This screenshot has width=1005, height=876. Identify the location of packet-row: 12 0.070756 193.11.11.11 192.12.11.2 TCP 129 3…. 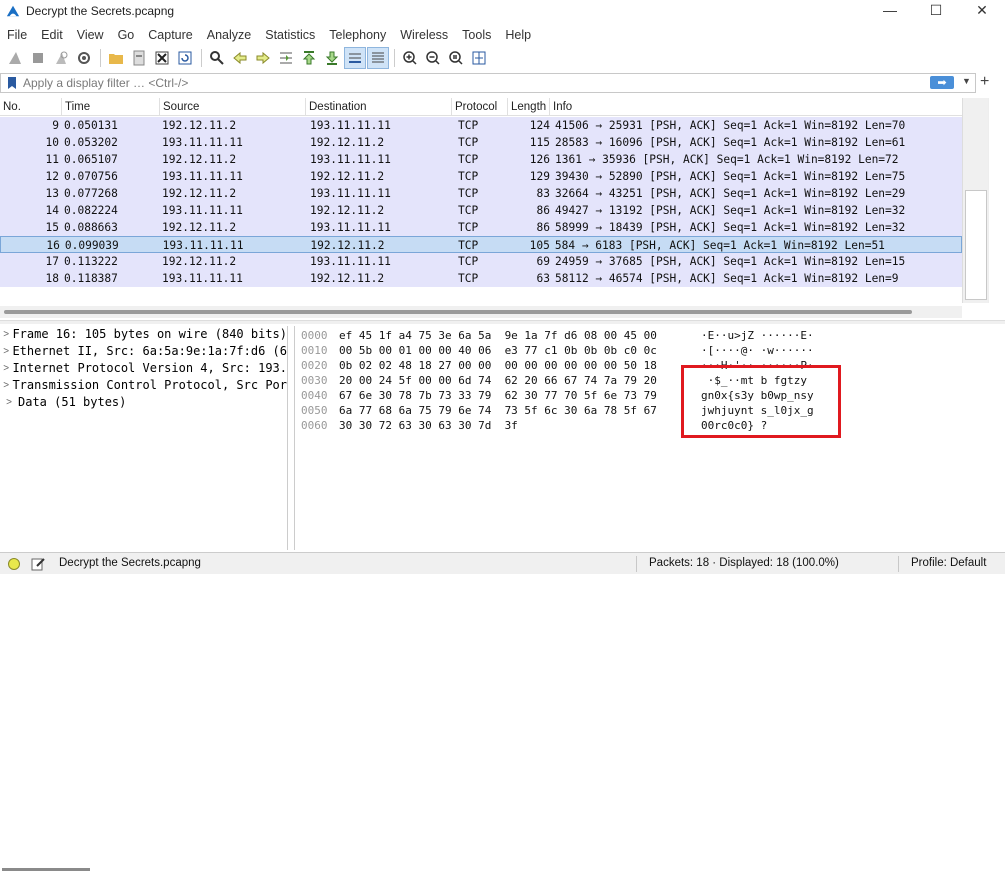
(481, 176).